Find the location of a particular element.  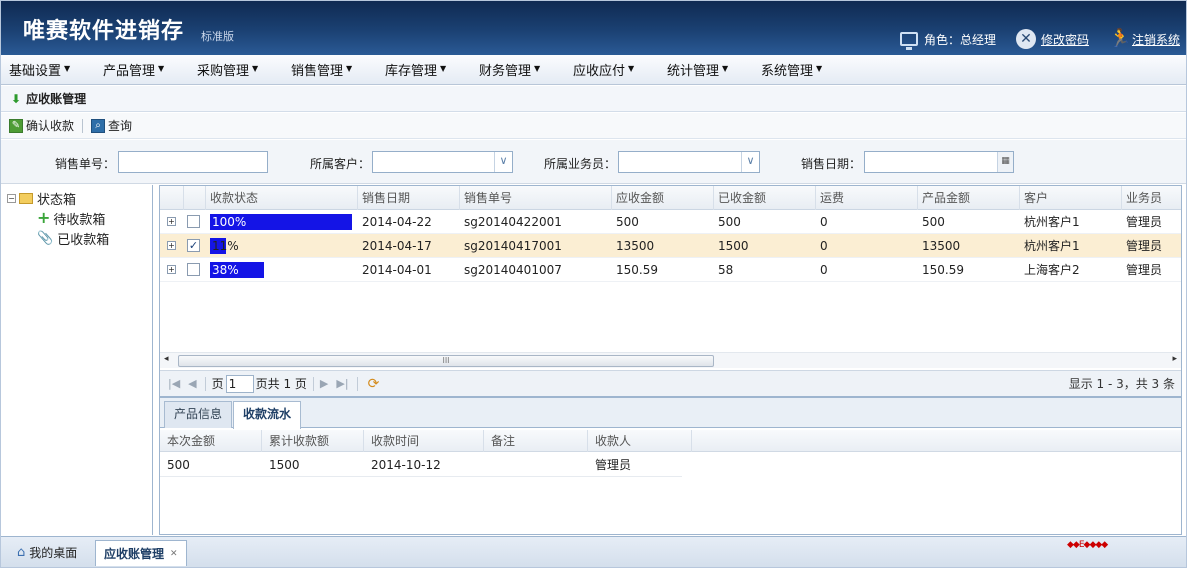

record-count: 显示 1 - 3，共 3 条 is located at coordinates (1121, 384).